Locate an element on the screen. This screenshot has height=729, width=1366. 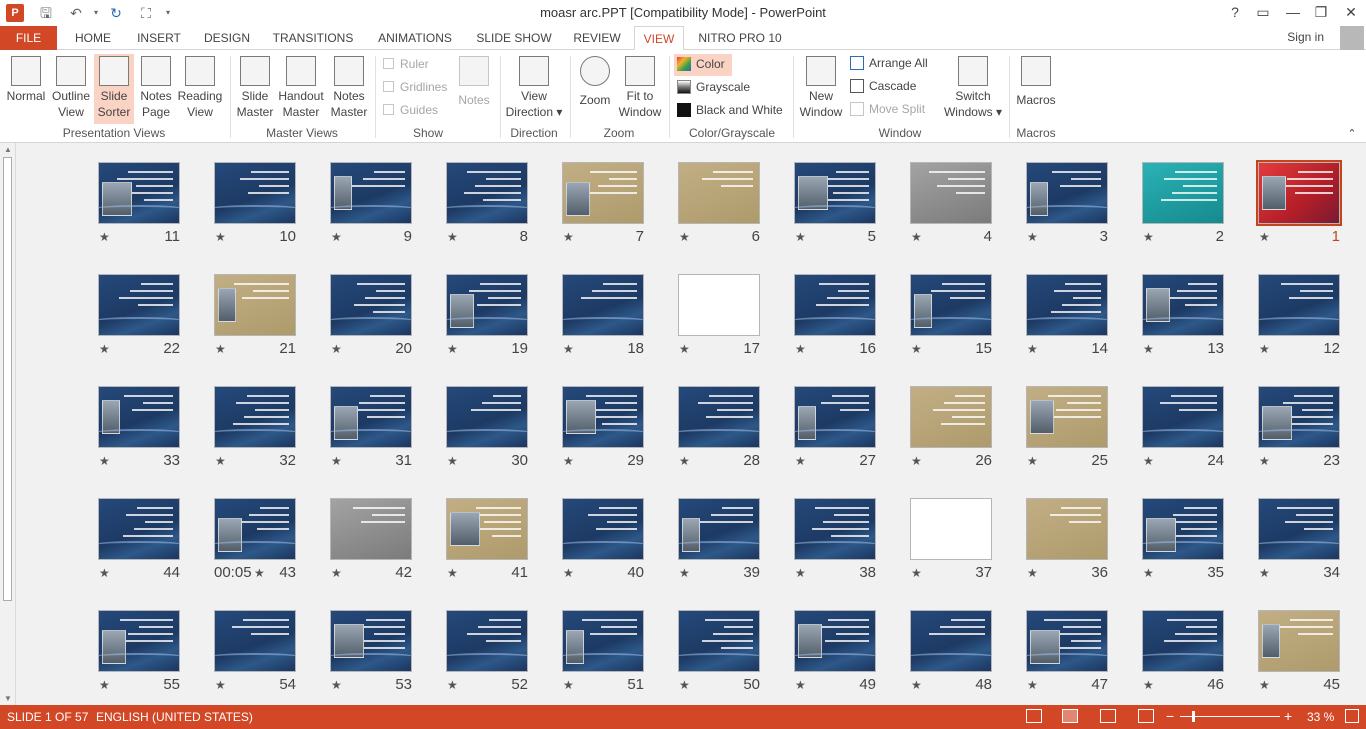
slide-master-button: Slide Master is located at coordinates (255, 89).